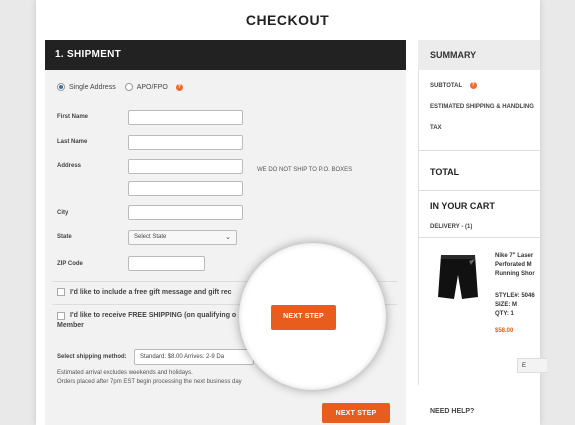 The height and width of the screenshot is (425, 575). What do you see at coordinates (532, 365) in the screenshot?
I see `edit-cart-button: E` at bounding box center [532, 365].